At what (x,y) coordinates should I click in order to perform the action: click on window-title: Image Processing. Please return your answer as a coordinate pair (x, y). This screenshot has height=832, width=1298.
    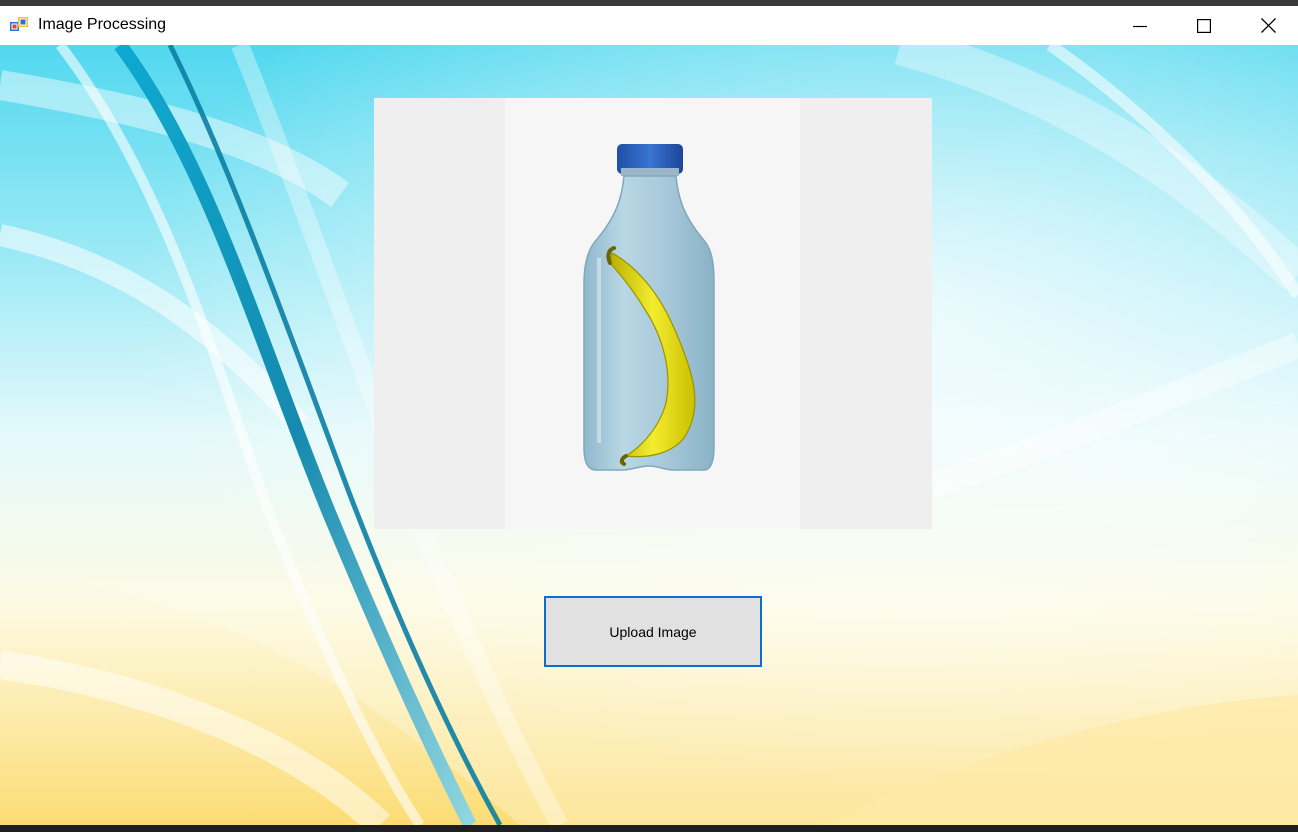
    Looking at the image, I should click on (102, 24).